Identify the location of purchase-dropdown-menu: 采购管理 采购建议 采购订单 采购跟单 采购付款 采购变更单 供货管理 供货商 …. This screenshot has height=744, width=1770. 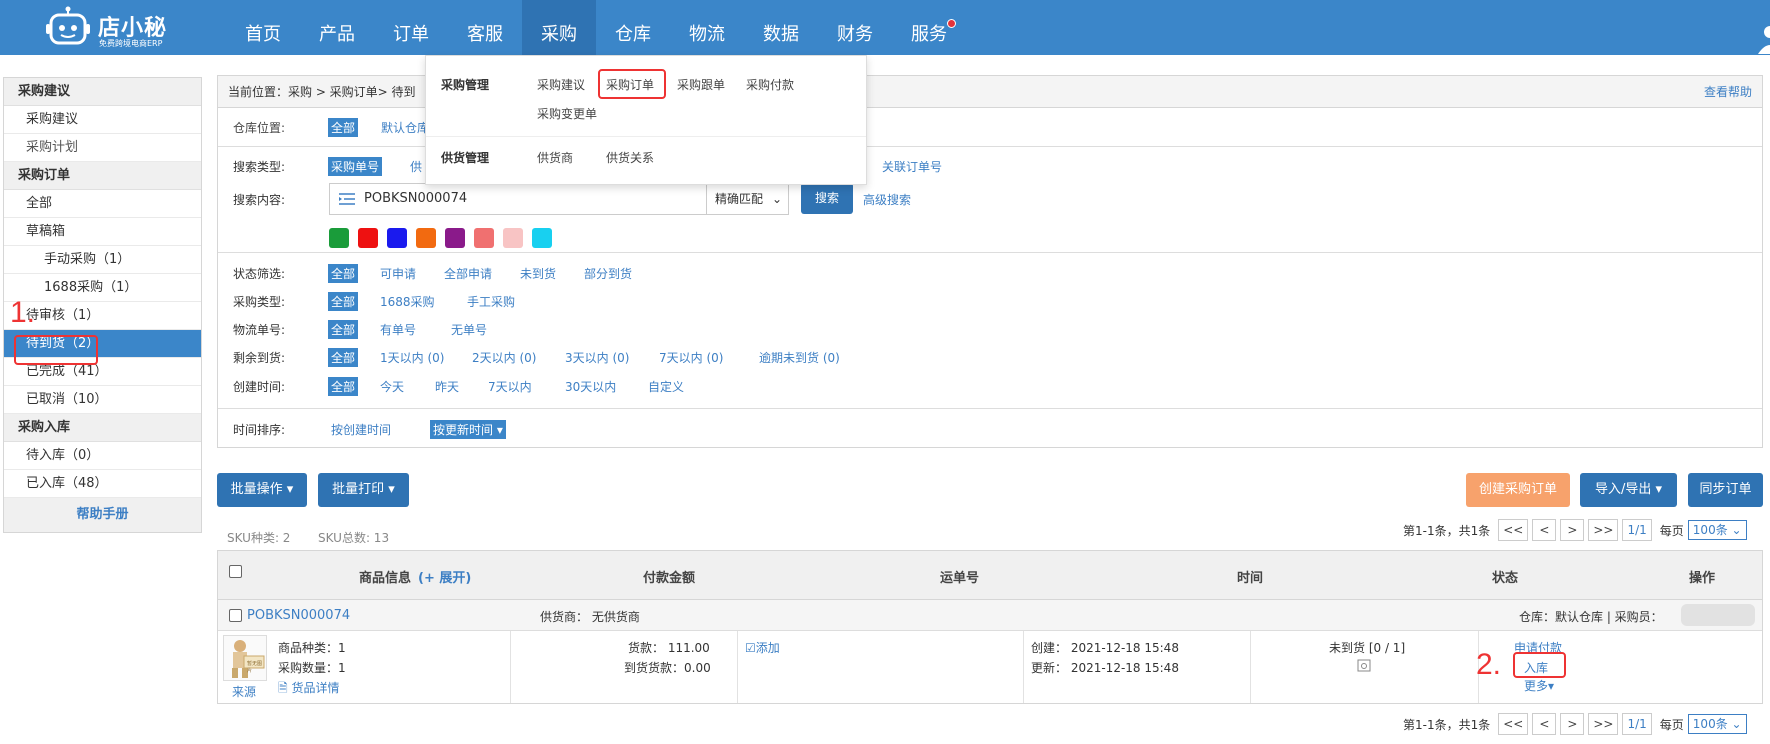
(646, 120).